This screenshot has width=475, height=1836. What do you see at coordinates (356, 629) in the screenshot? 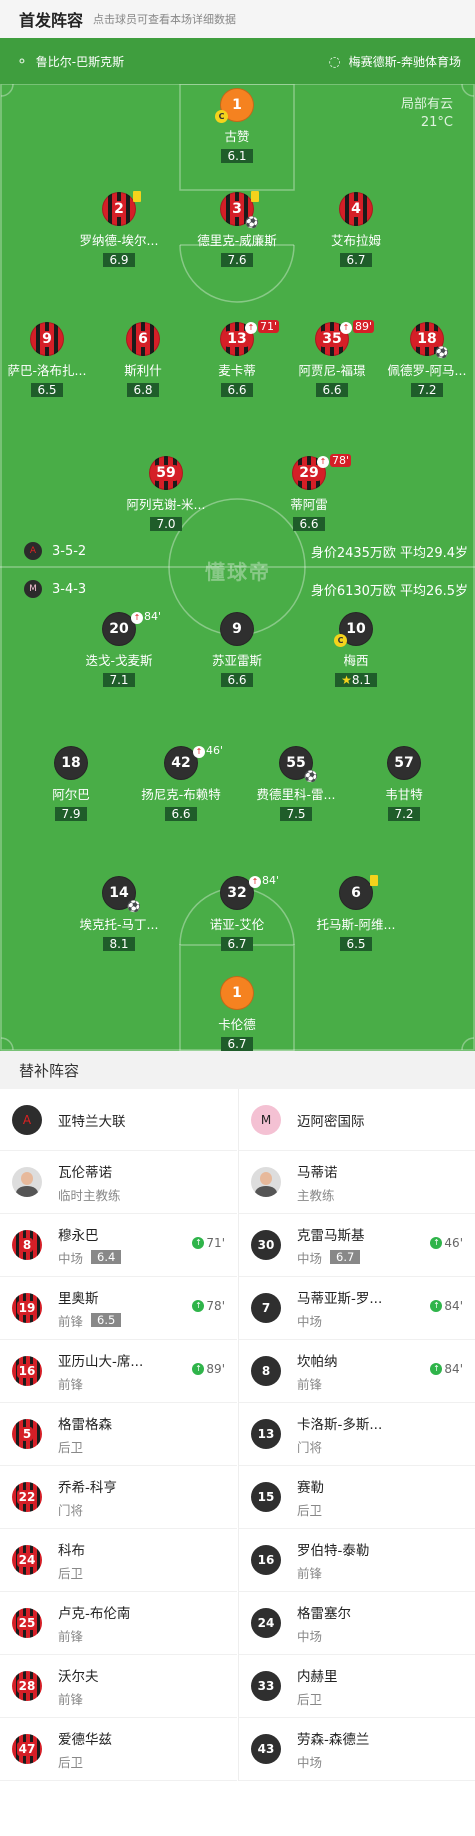
I see `player-number: 10` at bounding box center [356, 629].